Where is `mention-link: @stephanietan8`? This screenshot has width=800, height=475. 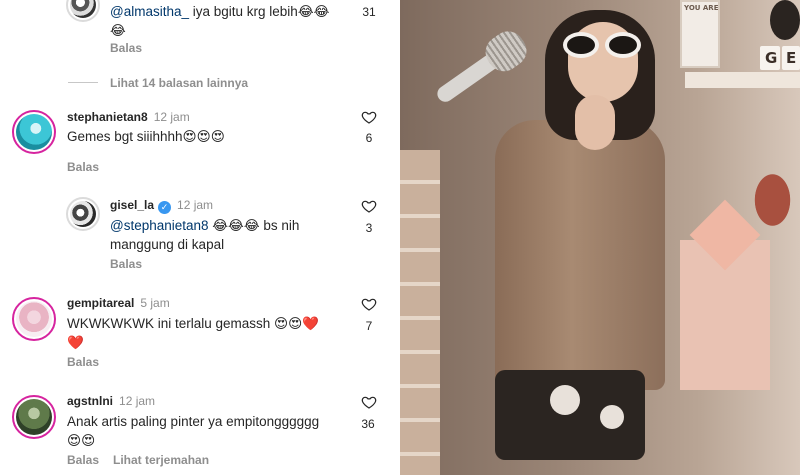 mention-link: @stephanietan8 is located at coordinates (159, 225).